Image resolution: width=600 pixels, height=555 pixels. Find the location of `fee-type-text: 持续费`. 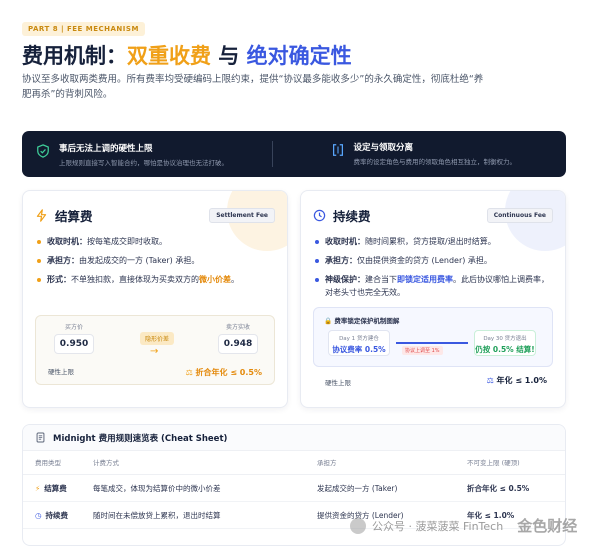

fee-type-text: 持续费 is located at coordinates (57, 515).